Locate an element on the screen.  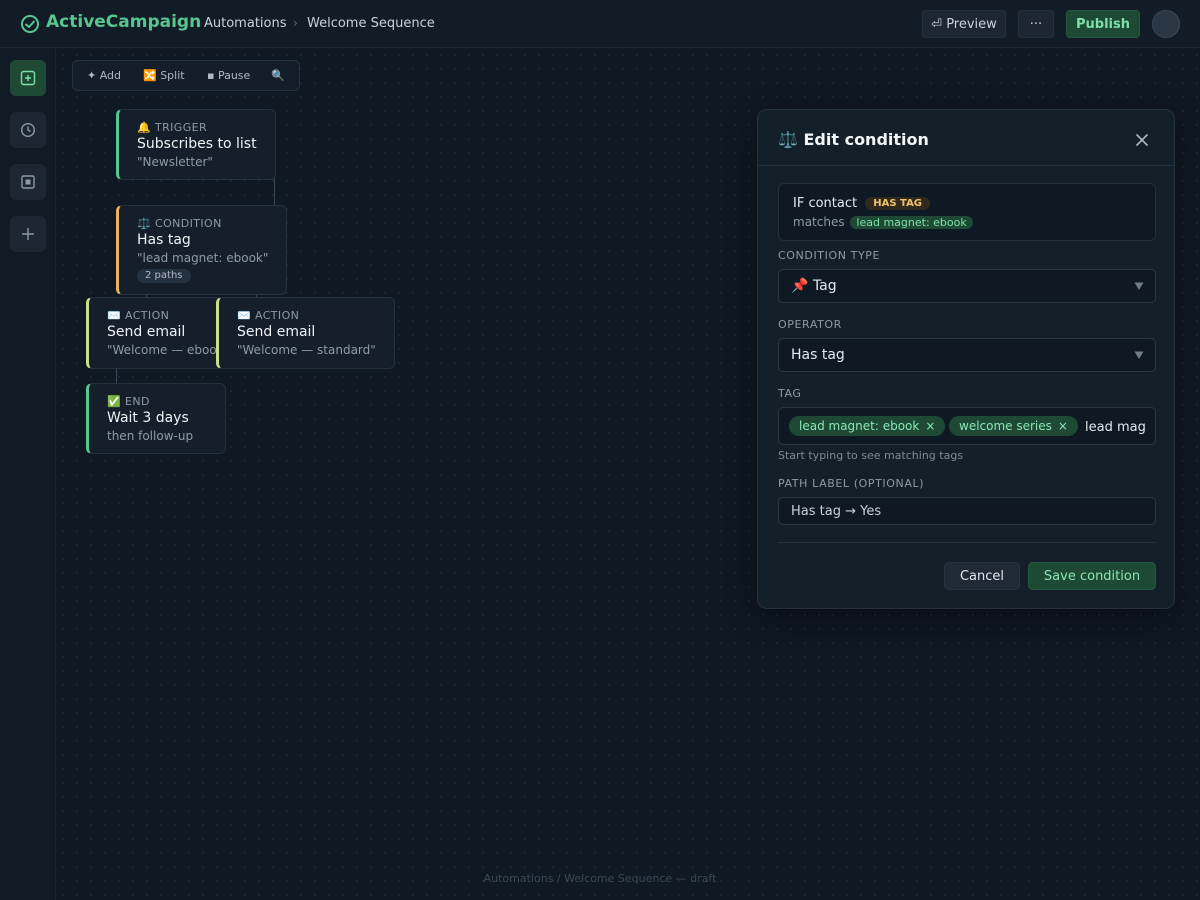
node-subtitle: "Welcome — standard" is located at coordinates (306, 350).